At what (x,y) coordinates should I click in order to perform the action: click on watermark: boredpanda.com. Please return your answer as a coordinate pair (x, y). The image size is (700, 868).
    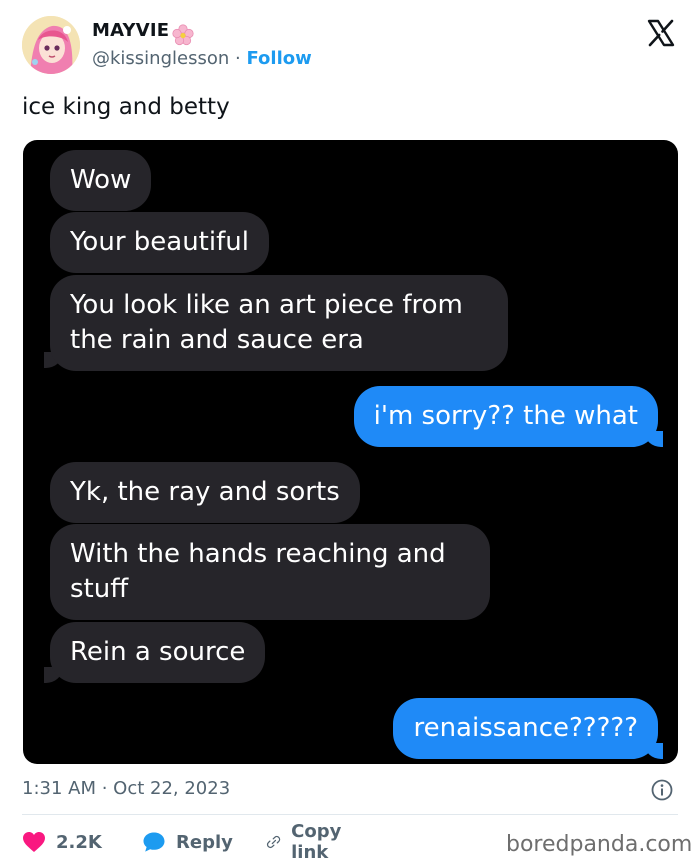
    Looking at the image, I should click on (599, 844).